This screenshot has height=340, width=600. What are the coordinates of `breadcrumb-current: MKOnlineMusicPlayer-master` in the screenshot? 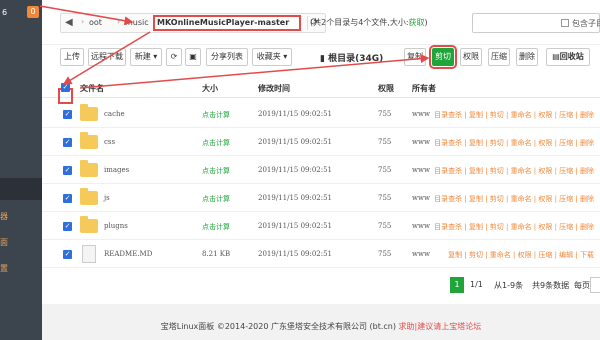 It's located at (227, 23).